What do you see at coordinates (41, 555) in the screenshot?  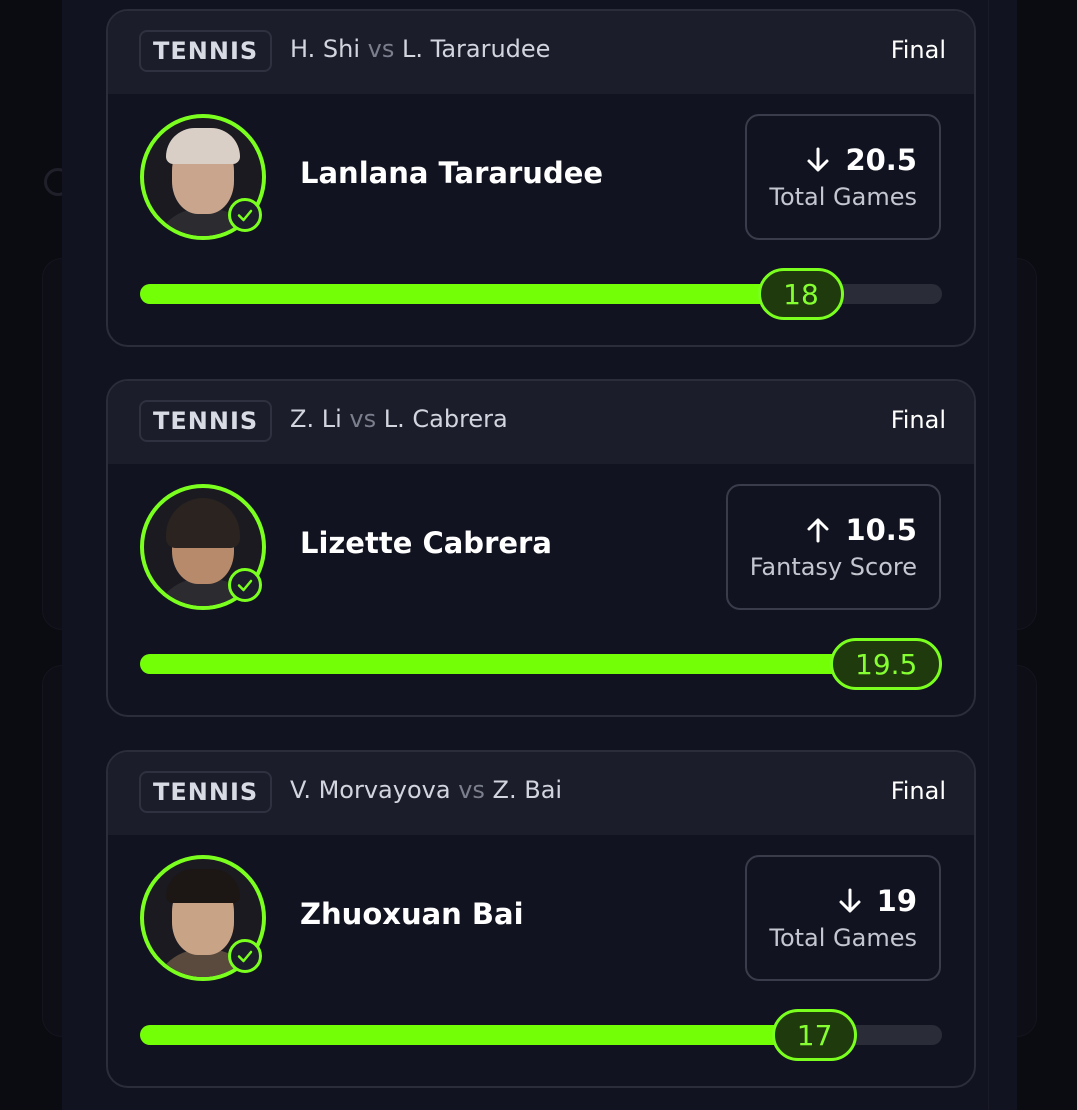 I see `background-left` at bounding box center [41, 555].